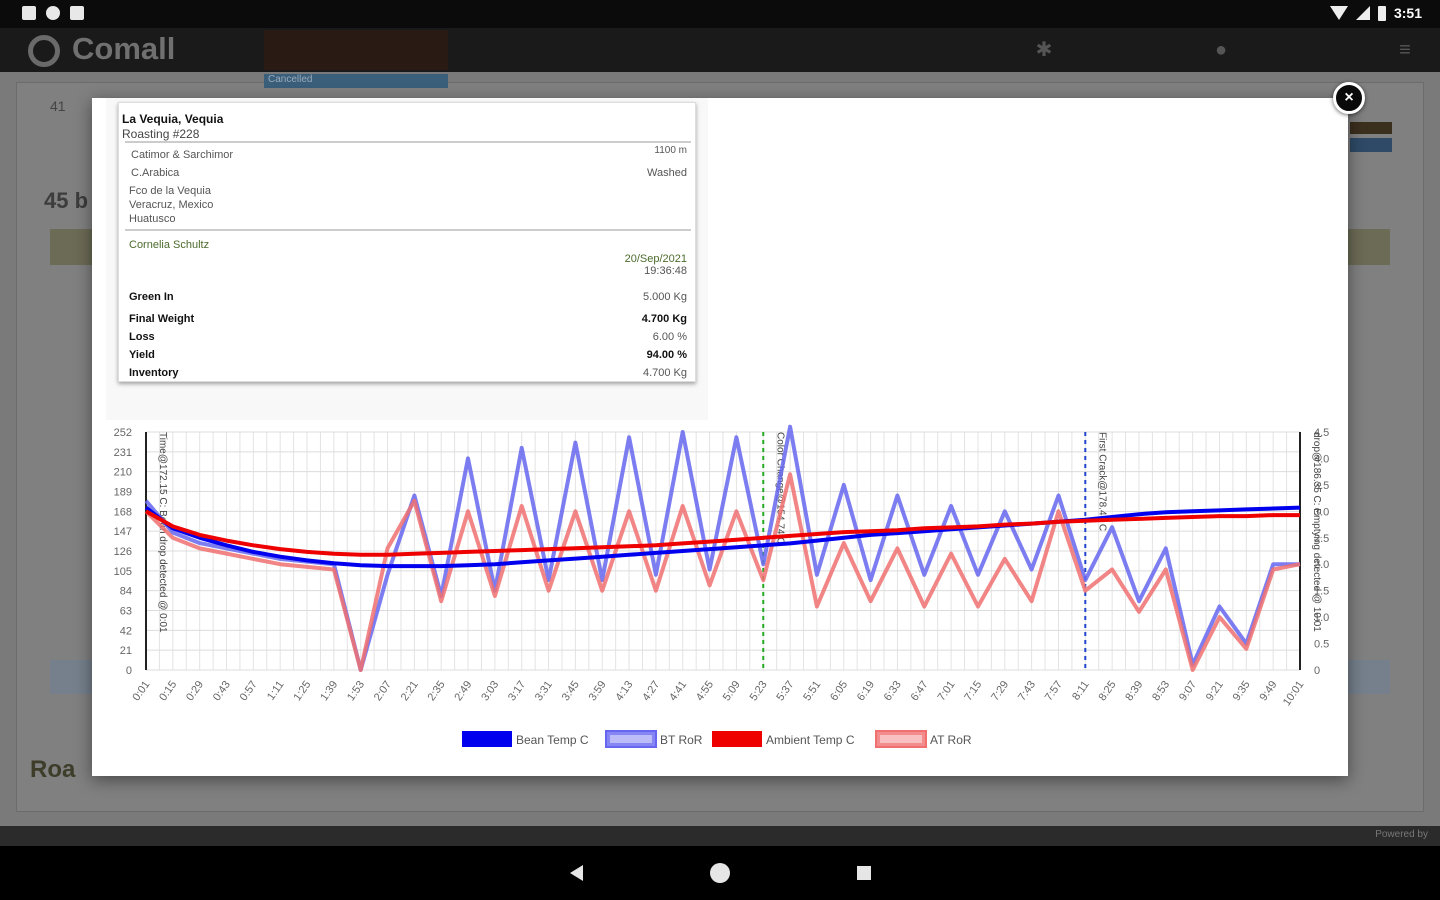 The height and width of the screenshot is (900, 1440). I want to click on x-tick-label: 1:25, so click(302, 691).